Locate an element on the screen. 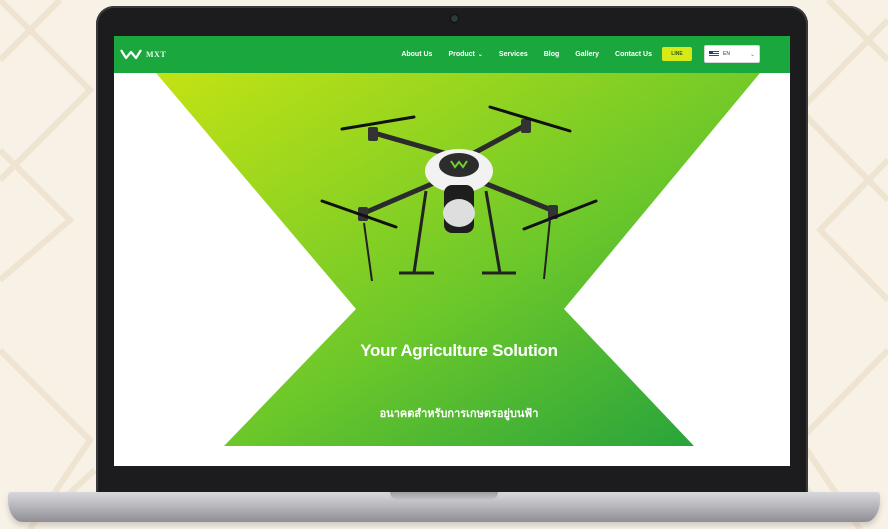  site-logo: MXT is located at coordinates (143, 54).